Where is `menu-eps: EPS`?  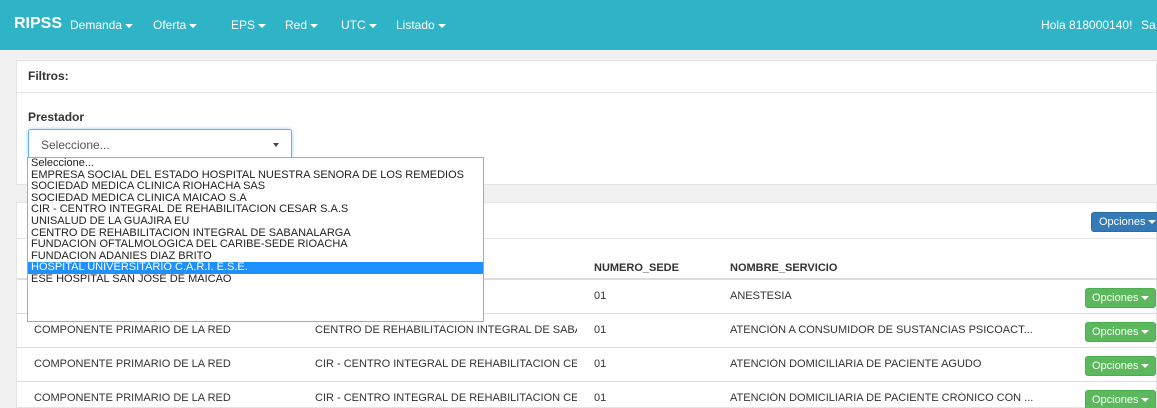 menu-eps: EPS is located at coordinates (249, 25).